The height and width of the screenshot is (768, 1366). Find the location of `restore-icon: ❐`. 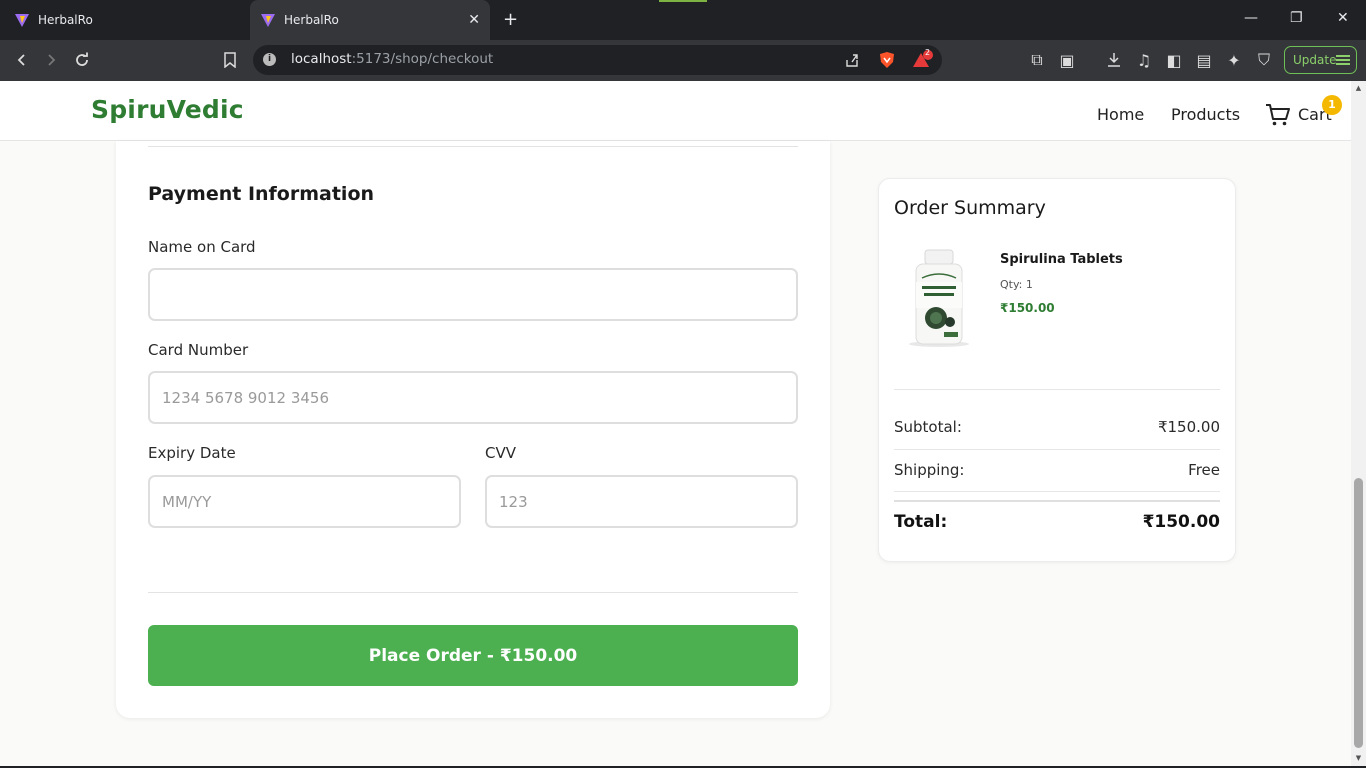

restore-icon: ❐ is located at coordinates (1296, 18).